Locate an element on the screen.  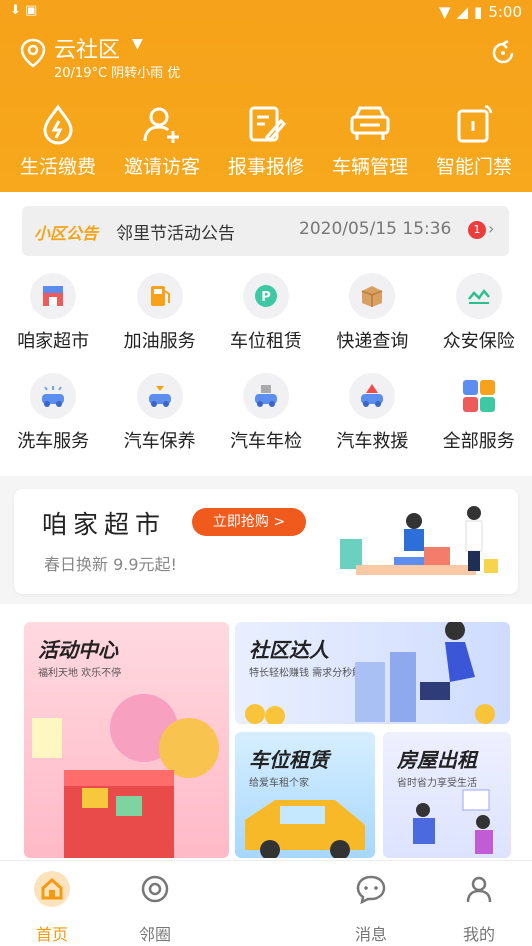
taxi-illustration is located at coordinates (305, 829).